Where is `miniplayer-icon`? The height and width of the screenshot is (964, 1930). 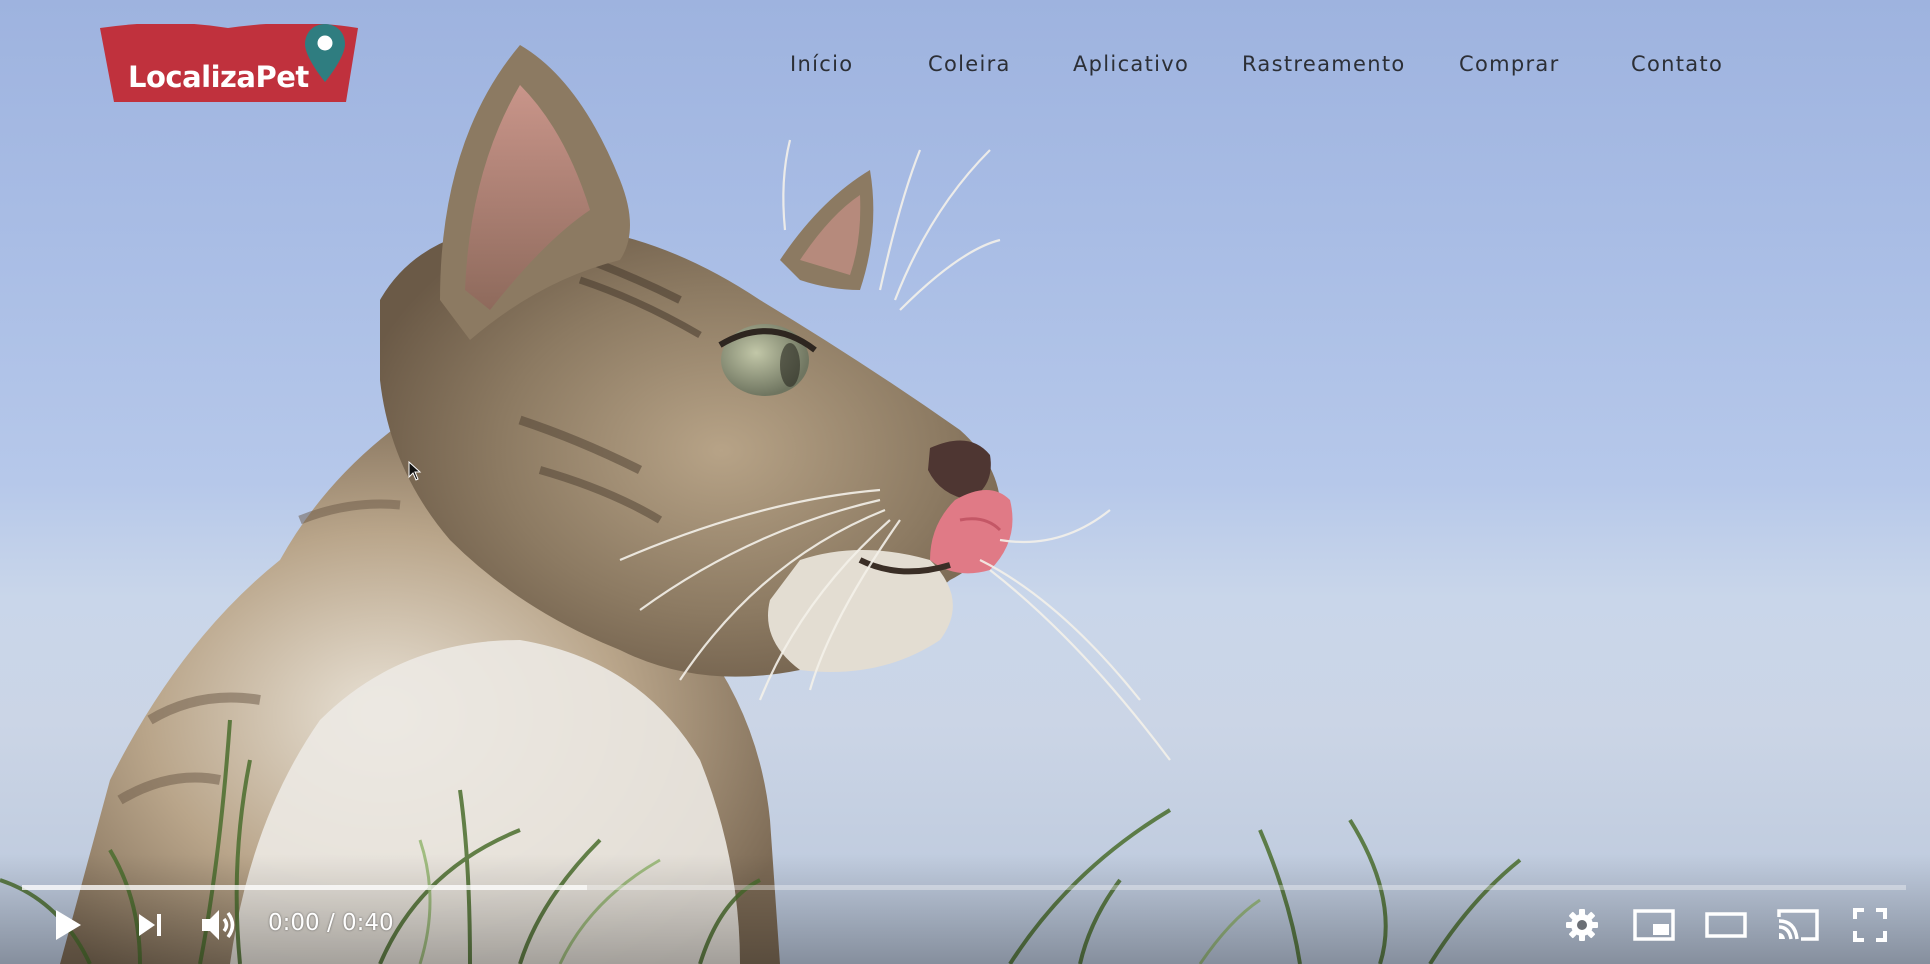 miniplayer-icon is located at coordinates (1654, 925).